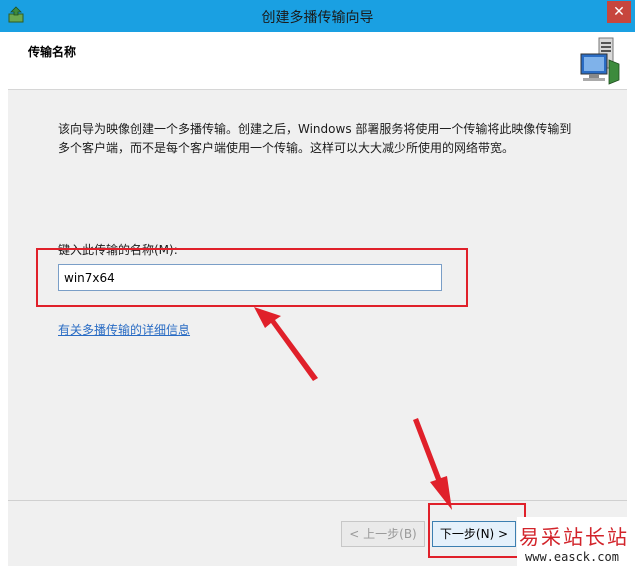  I want to click on watermark-title: 易采站长站, so click(574, 537).